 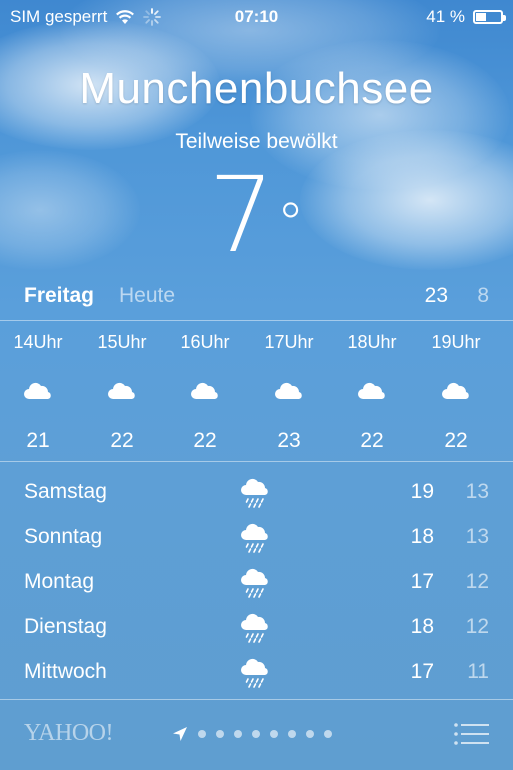 I want to click on daily-row: Montag 17 12, so click(x=256, y=582).